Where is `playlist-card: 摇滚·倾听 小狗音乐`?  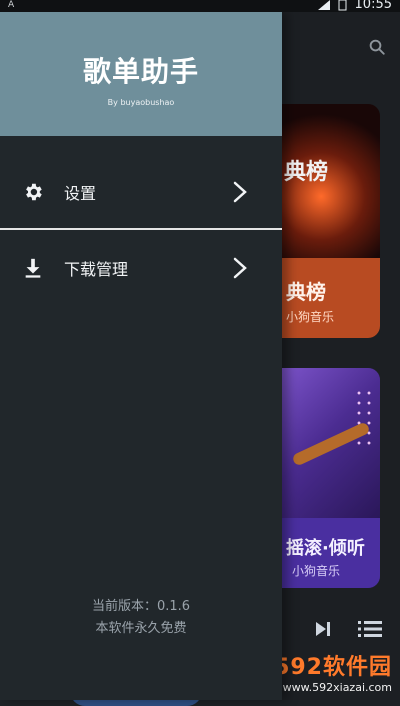 playlist-card: 摇滚·倾听 小狗音乐 is located at coordinates (331, 478).